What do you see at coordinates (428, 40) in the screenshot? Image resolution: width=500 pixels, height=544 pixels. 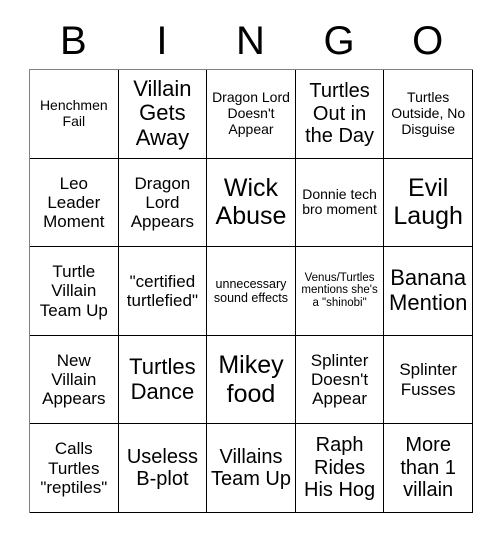 I see `bingo-header-letter-o: O` at bounding box center [428, 40].